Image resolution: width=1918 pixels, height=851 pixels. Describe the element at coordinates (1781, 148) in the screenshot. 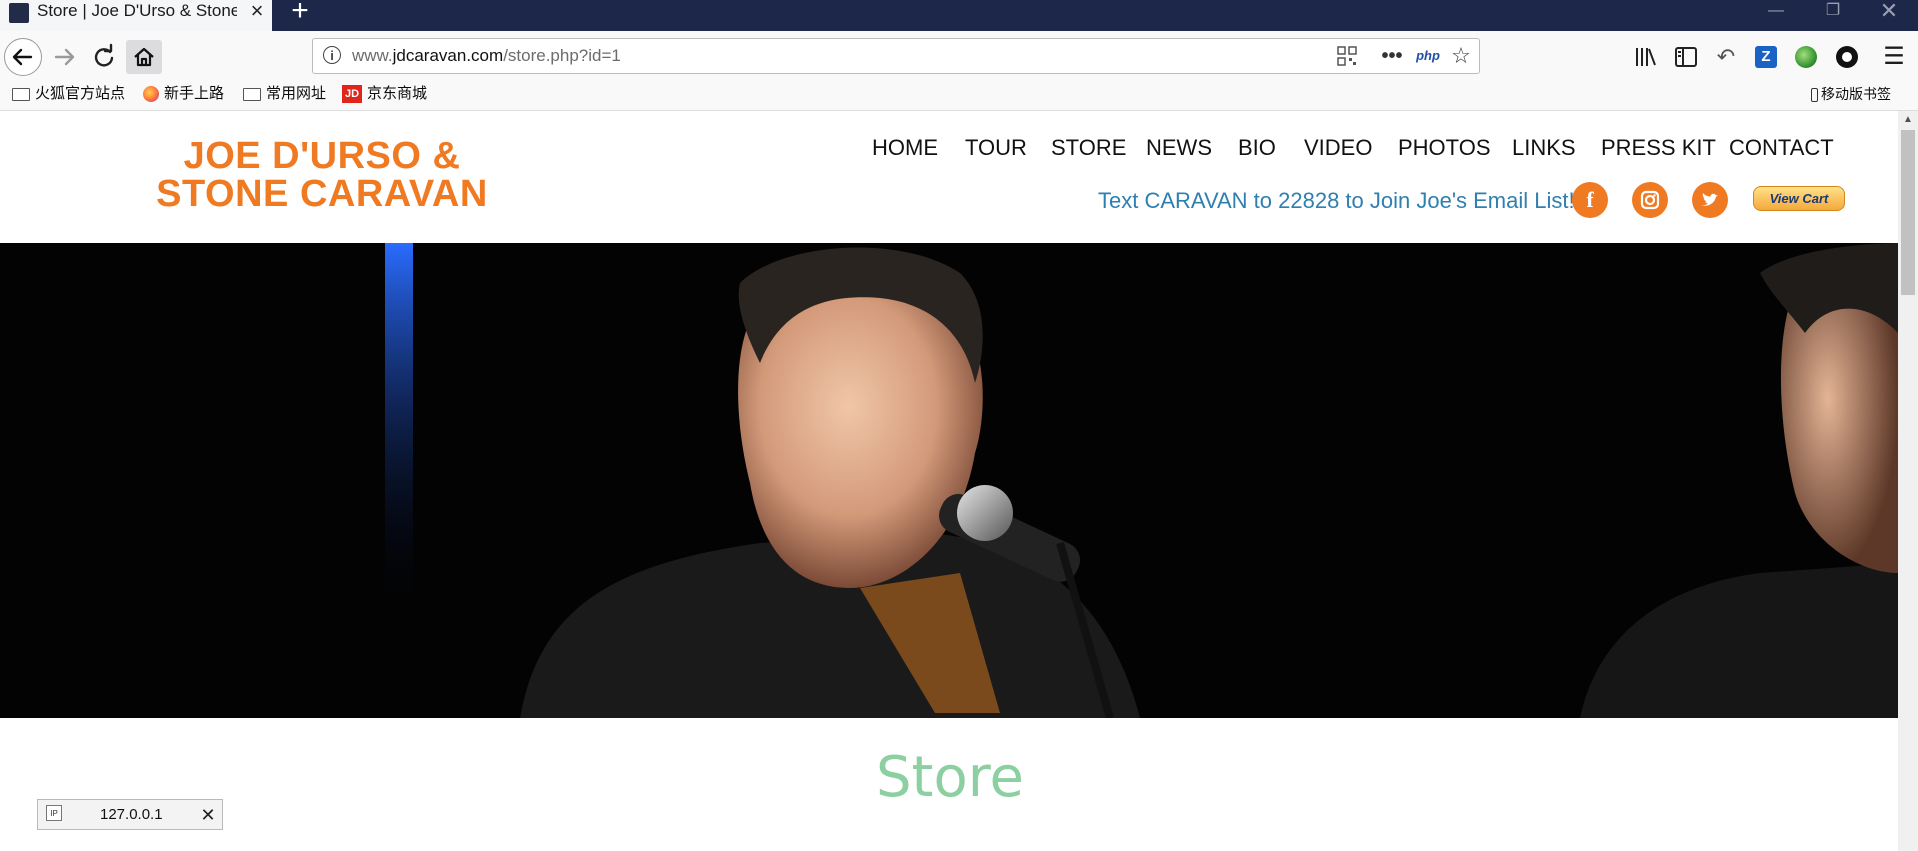

I see `nav-contact: CONTACT` at that location.